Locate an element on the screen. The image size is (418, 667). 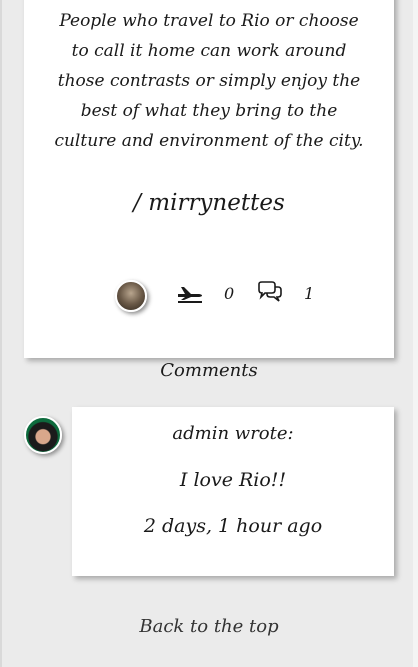
comment-timestamp: 2 days, 1 hour ago is located at coordinates (233, 526).